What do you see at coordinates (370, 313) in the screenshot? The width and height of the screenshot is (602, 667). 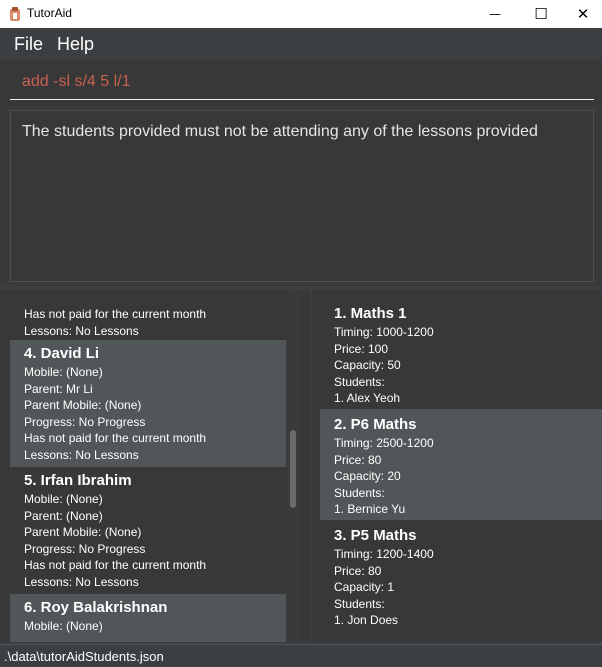 I see `lesson-name: 1. Maths 1` at bounding box center [370, 313].